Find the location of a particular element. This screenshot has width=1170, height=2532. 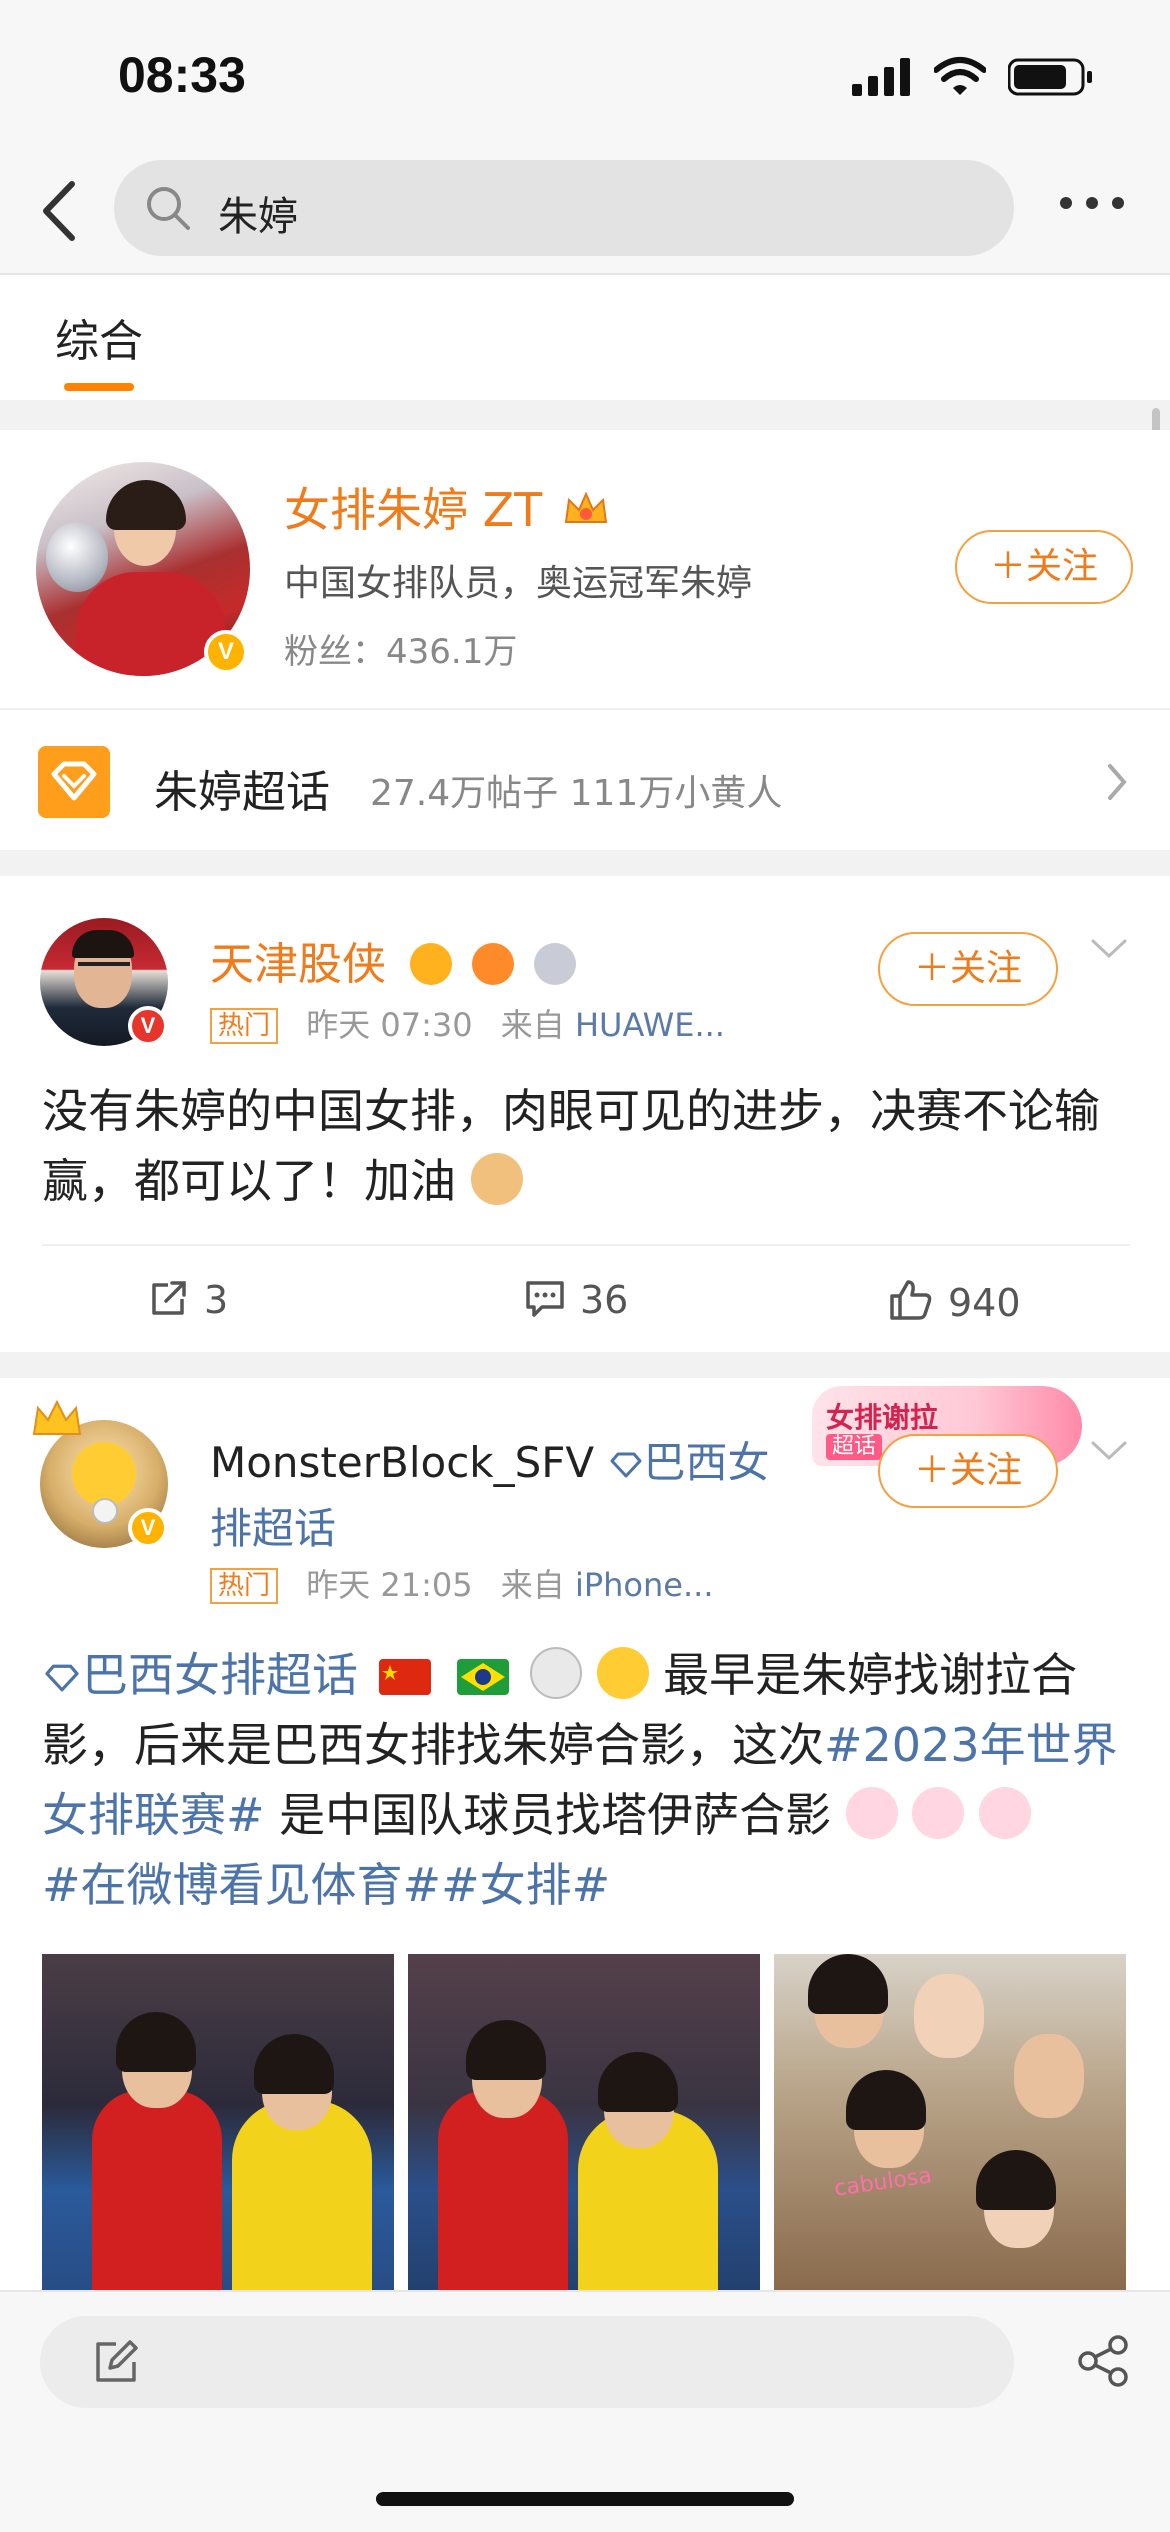

hashtag-link: #在微博看见体育##女排# is located at coordinates (326, 1885).